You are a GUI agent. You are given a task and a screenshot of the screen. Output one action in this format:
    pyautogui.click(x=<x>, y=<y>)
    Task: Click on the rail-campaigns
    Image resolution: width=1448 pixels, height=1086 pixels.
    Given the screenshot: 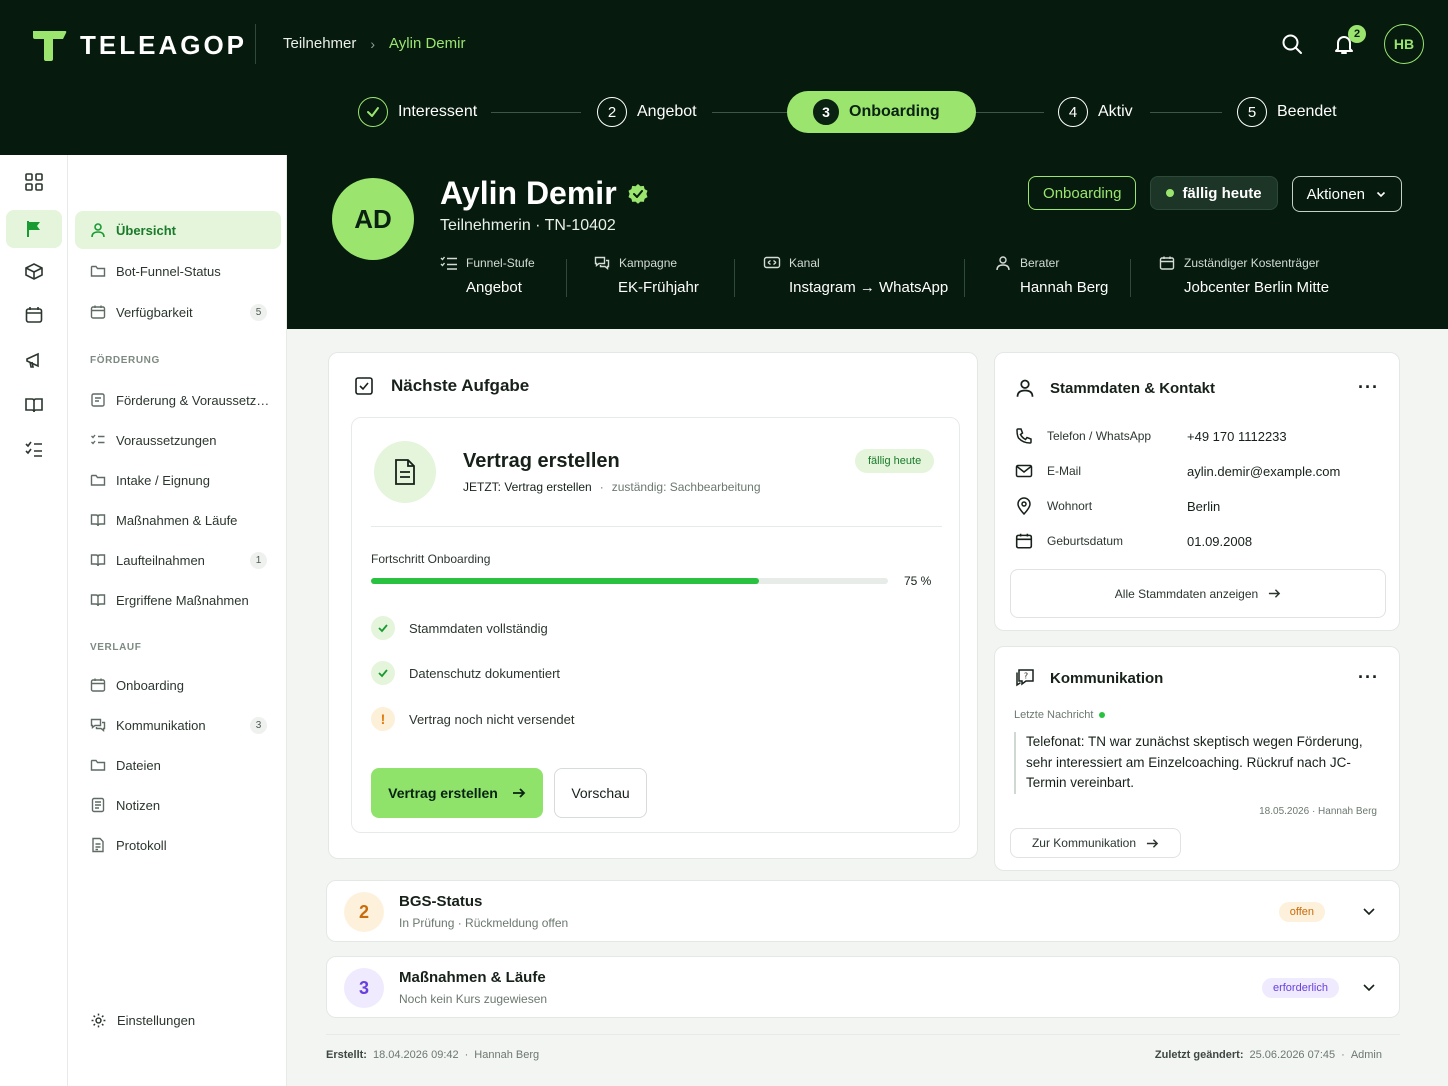 What is the action you would take?
    pyautogui.click(x=34, y=360)
    